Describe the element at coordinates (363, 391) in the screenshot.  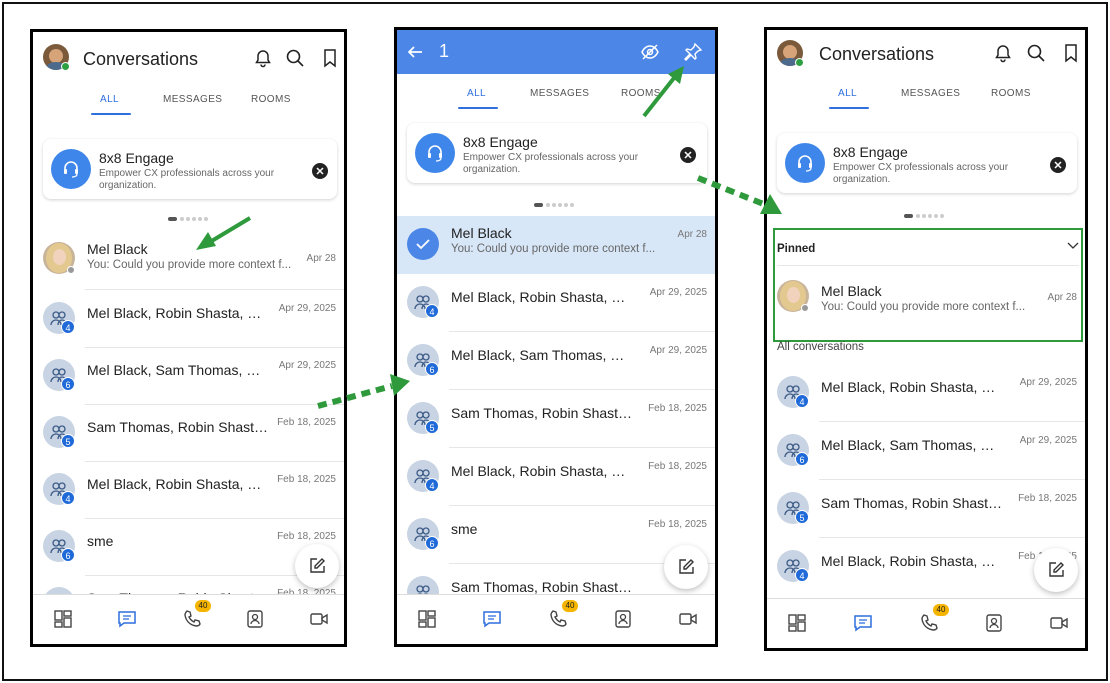
I see `dotted-arrow-step-two-icon` at that location.